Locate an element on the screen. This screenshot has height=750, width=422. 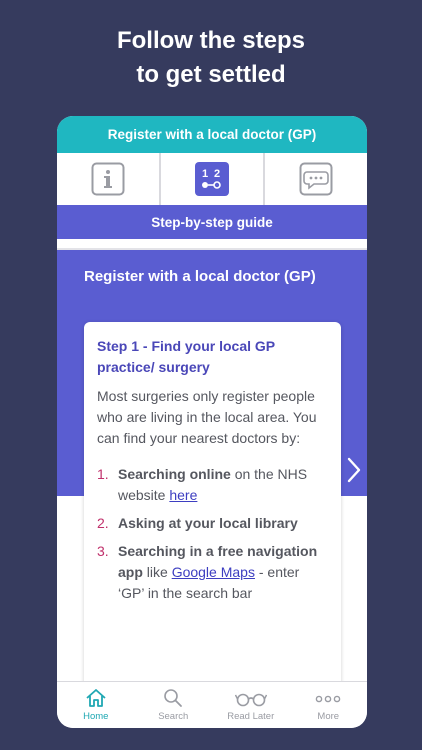
svg-text: 2 is located at coordinates (217, 174).